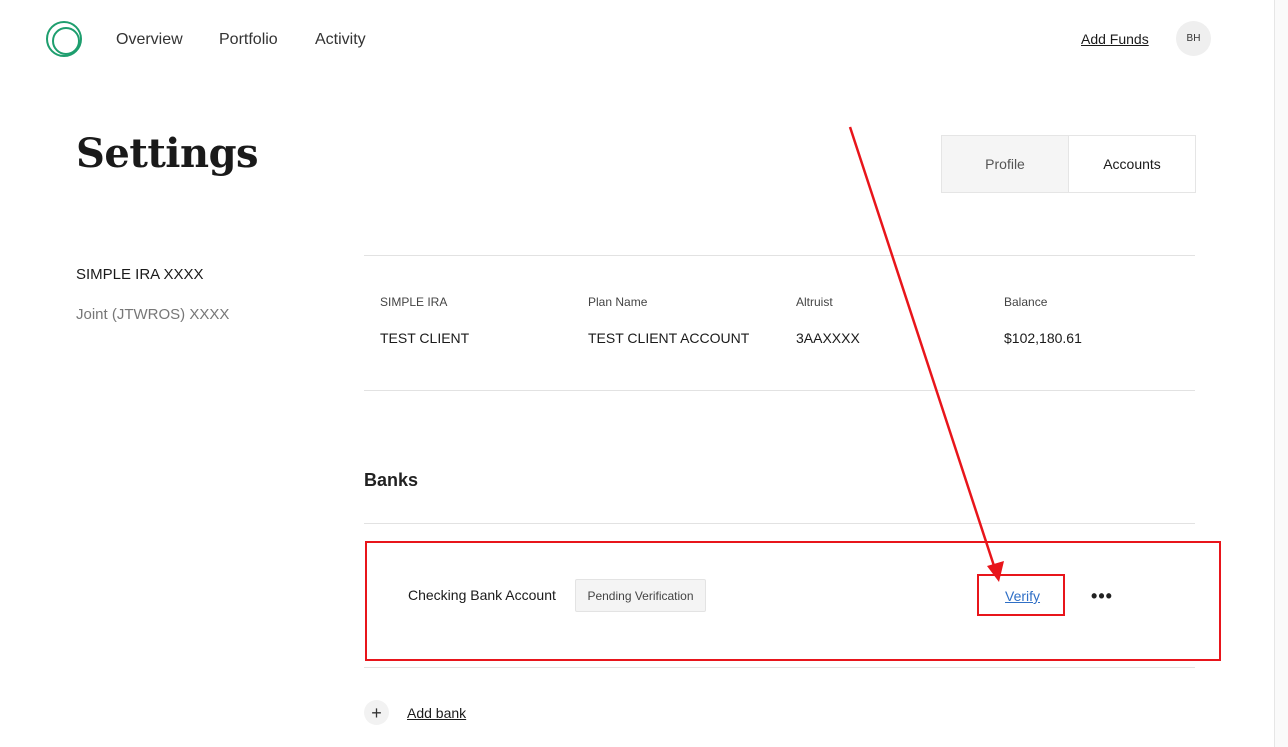 The image size is (1288, 747). What do you see at coordinates (167, 153) in the screenshot?
I see `page-title: Settings` at bounding box center [167, 153].